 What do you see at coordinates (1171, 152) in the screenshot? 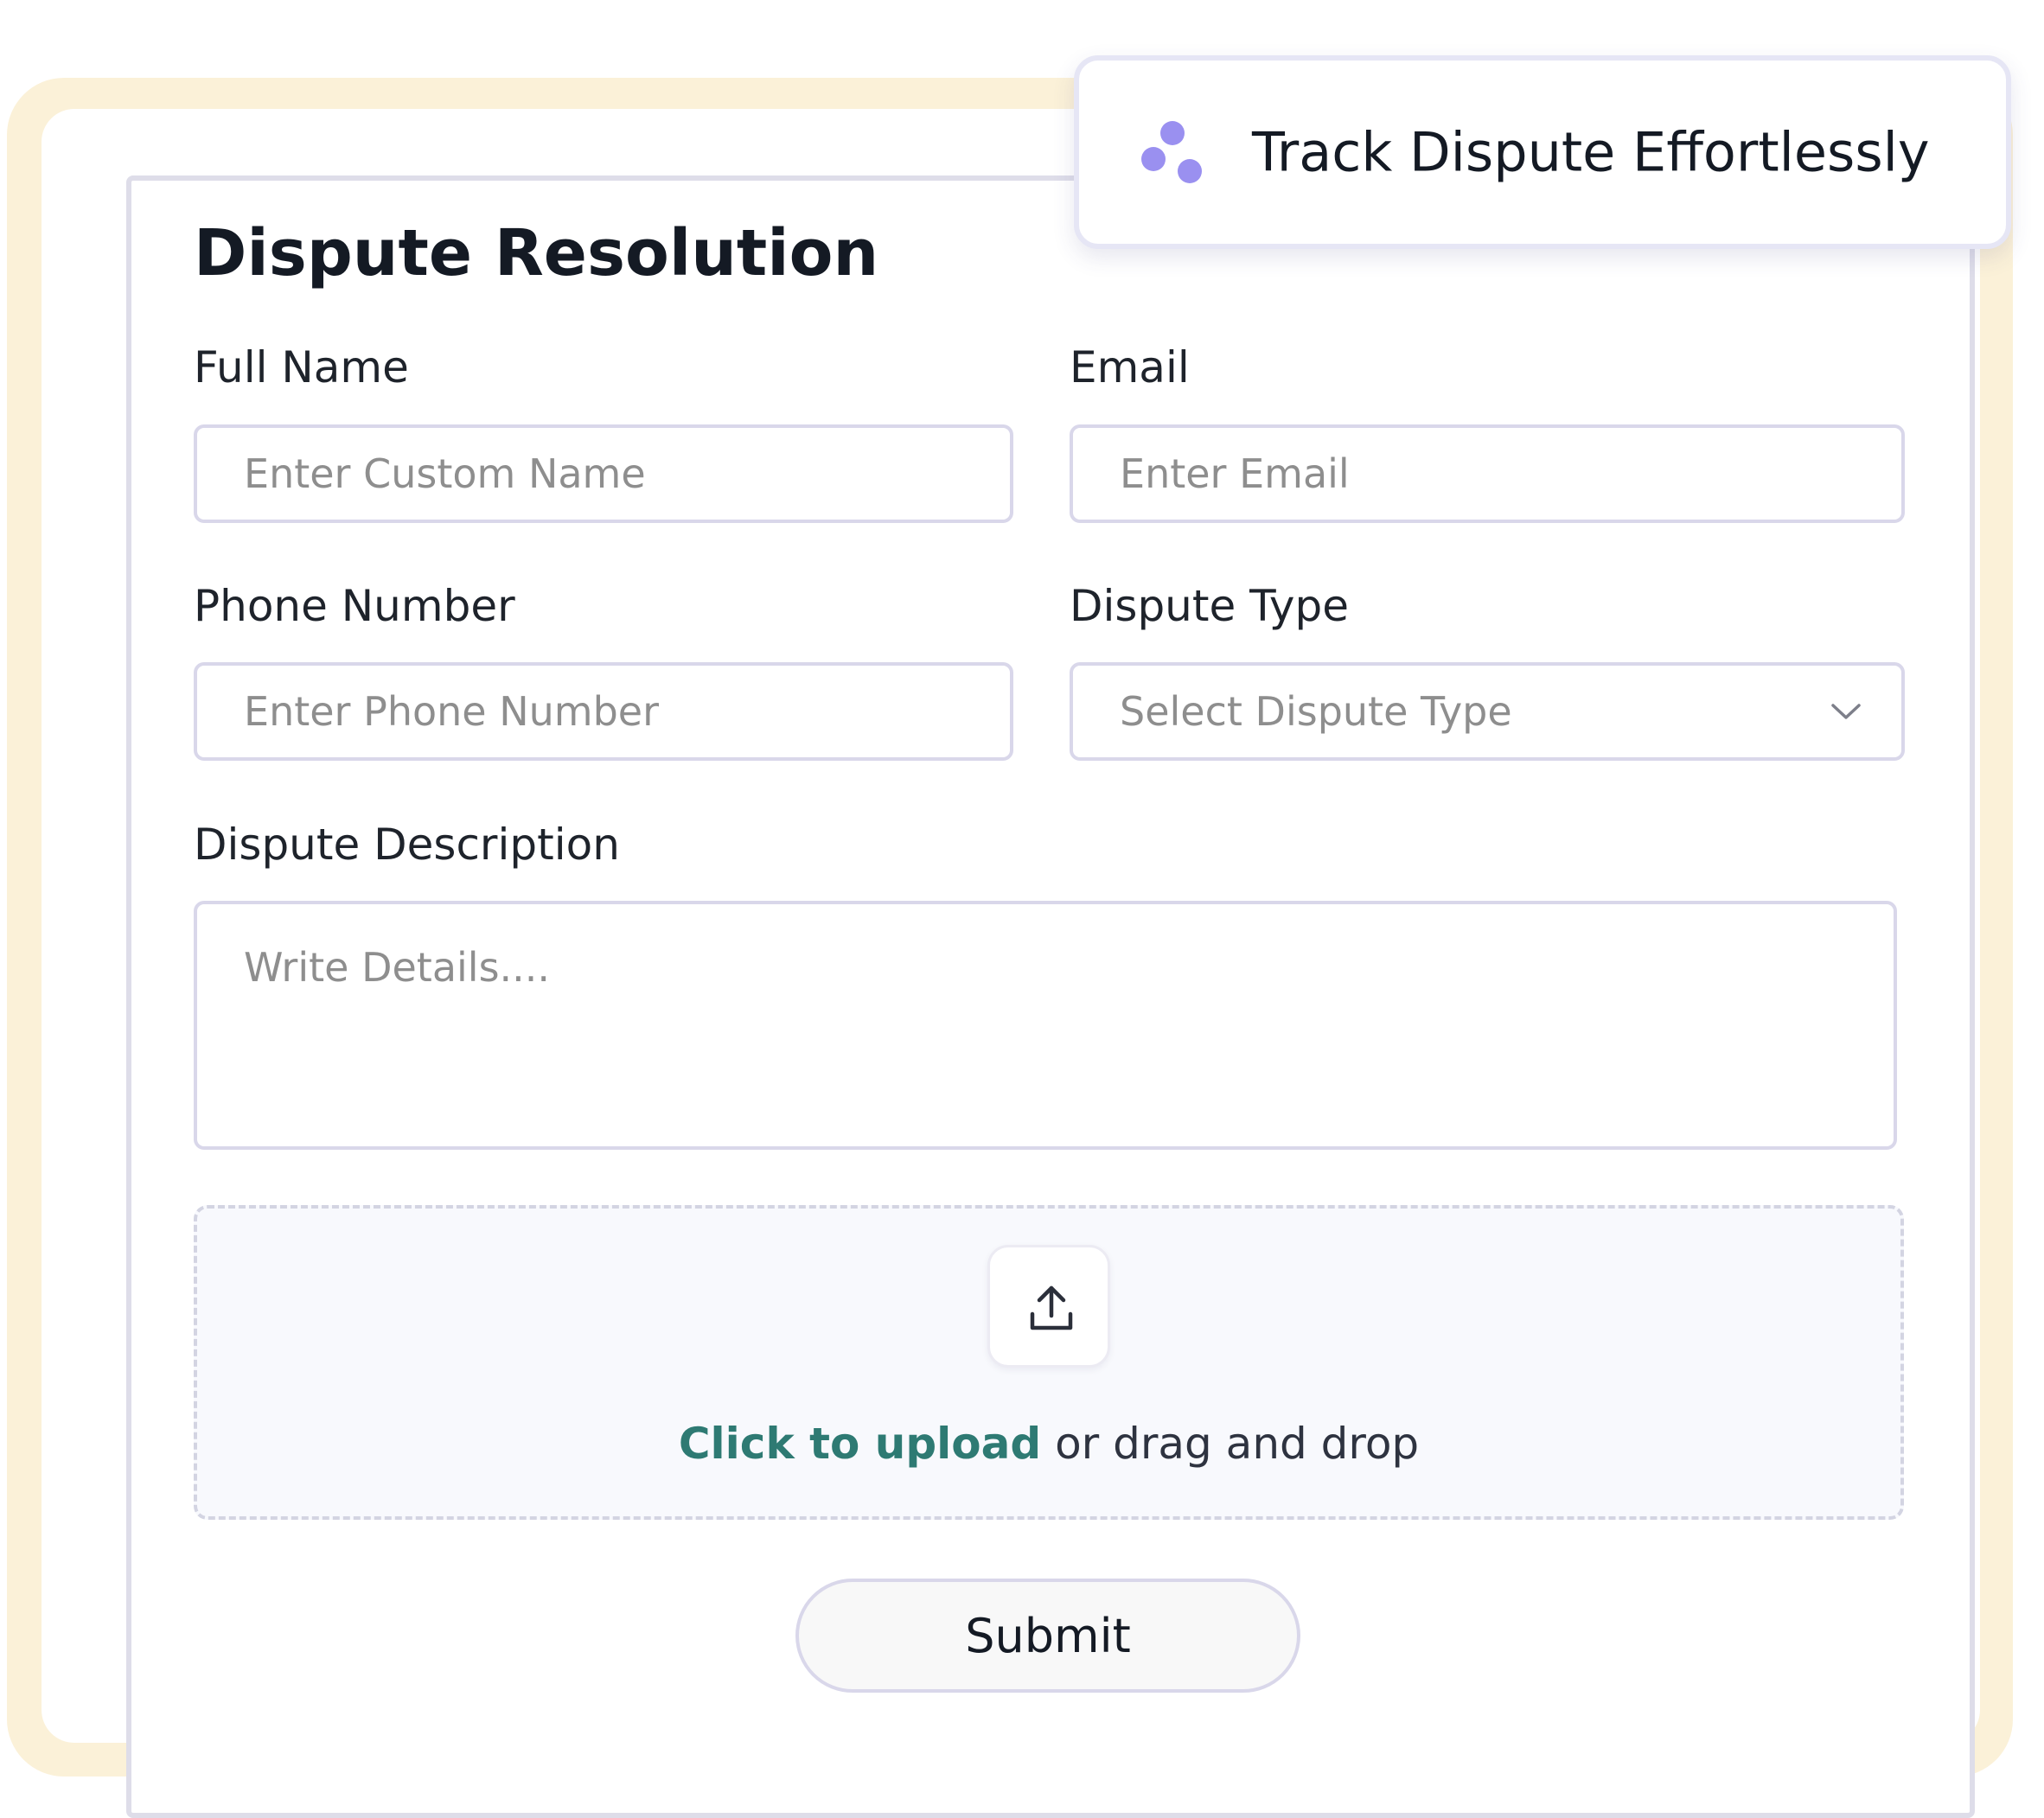
I see `dots-icon` at bounding box center [1171, 152].